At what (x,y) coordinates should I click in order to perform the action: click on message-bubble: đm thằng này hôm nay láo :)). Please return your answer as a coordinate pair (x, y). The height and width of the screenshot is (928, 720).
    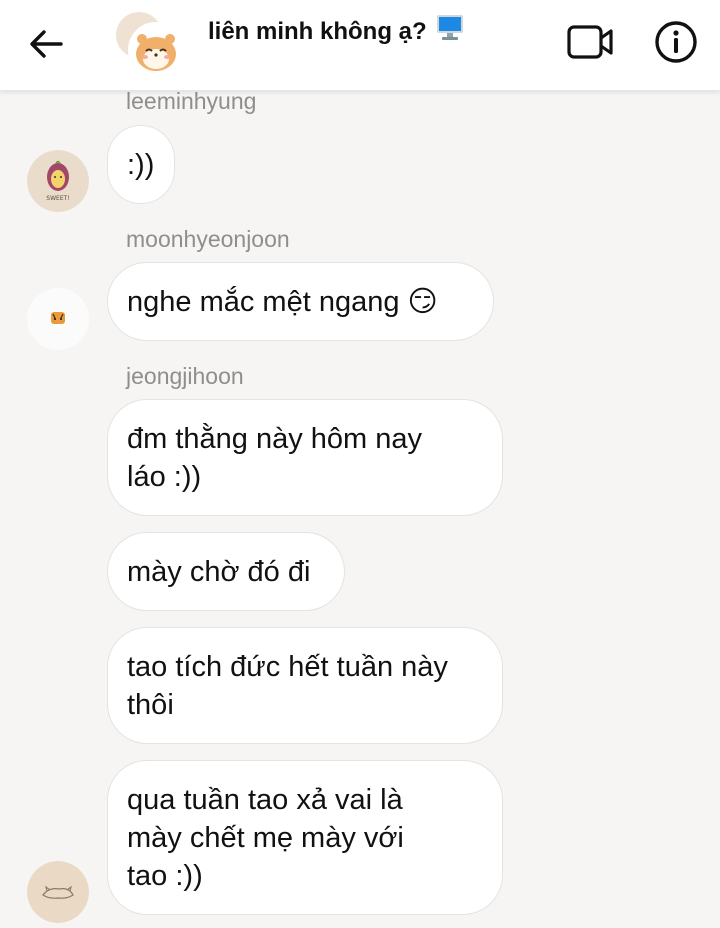
    Looking at the image, I should click on (305, 457).